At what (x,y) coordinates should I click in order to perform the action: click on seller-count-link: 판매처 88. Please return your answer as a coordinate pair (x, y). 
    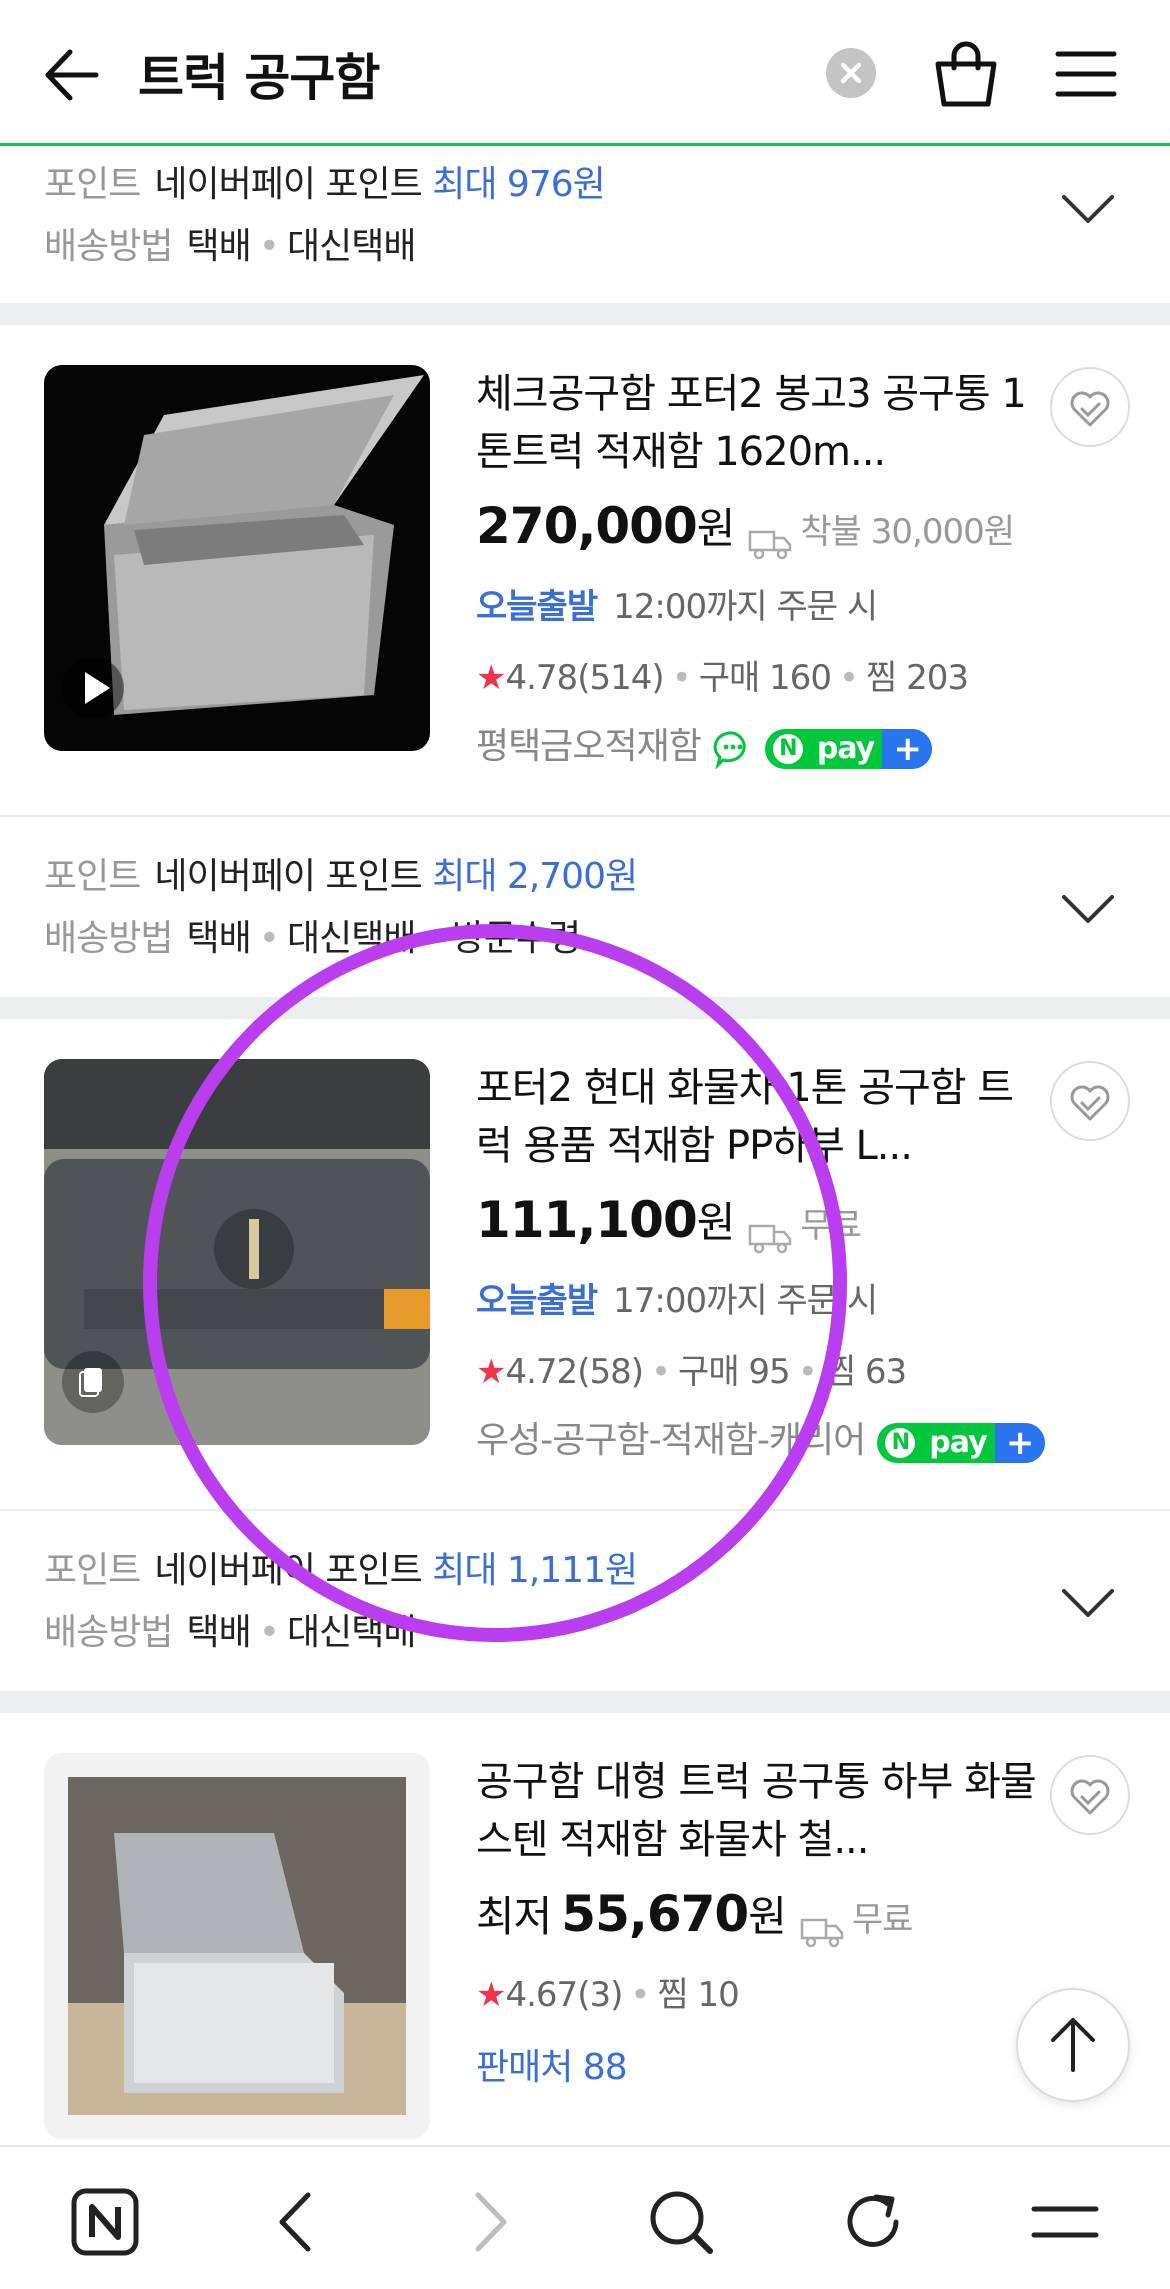
    Looking at the image, I should click on (552, 2067).